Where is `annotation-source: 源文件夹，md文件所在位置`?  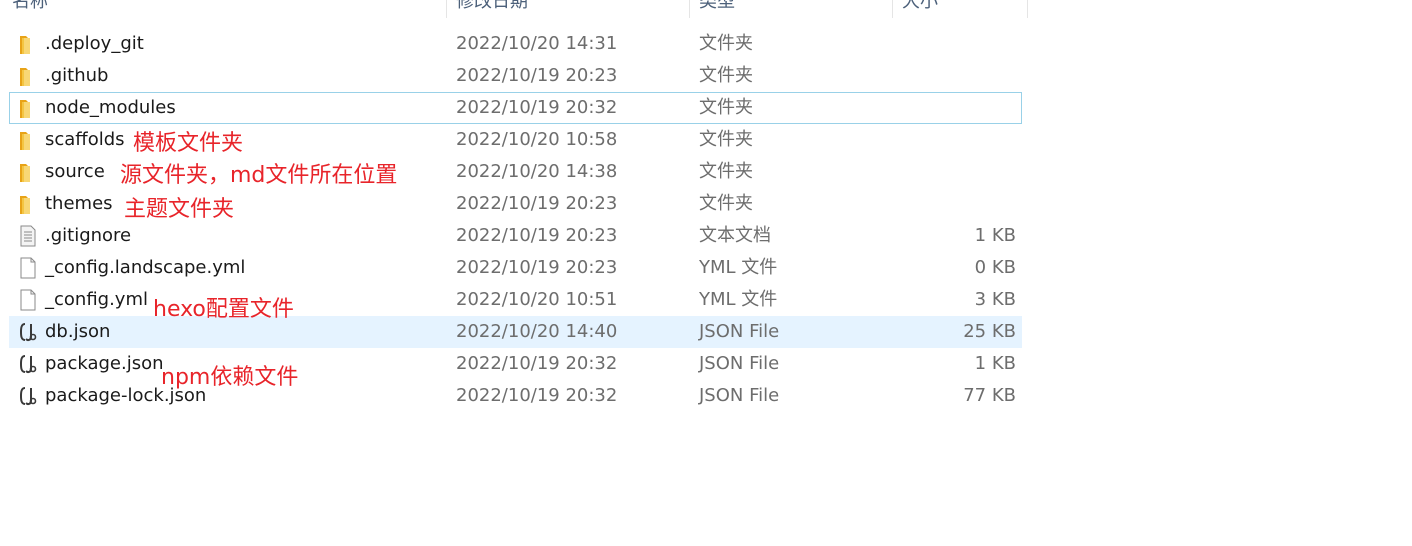 annotation-source: 源文件夹，md文件所在位置 is located at coordinates (259, 175).